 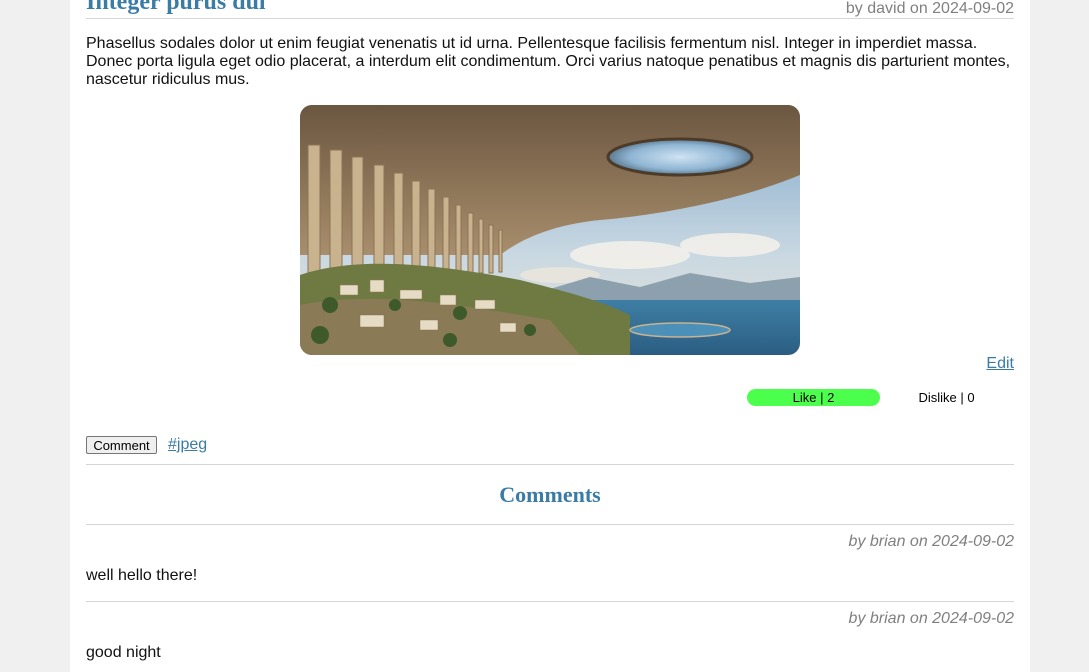 What do you see at coordinates (142, 575) in the screenshot?
I see `comment-text: well hello there!` at bounding box center [142, 575].